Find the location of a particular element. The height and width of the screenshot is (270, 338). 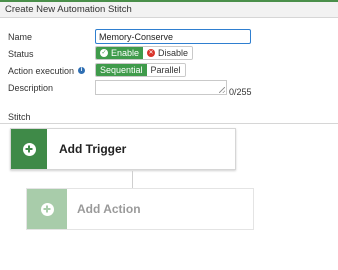

resize-handle-icon is located at coordinates (222, 90).